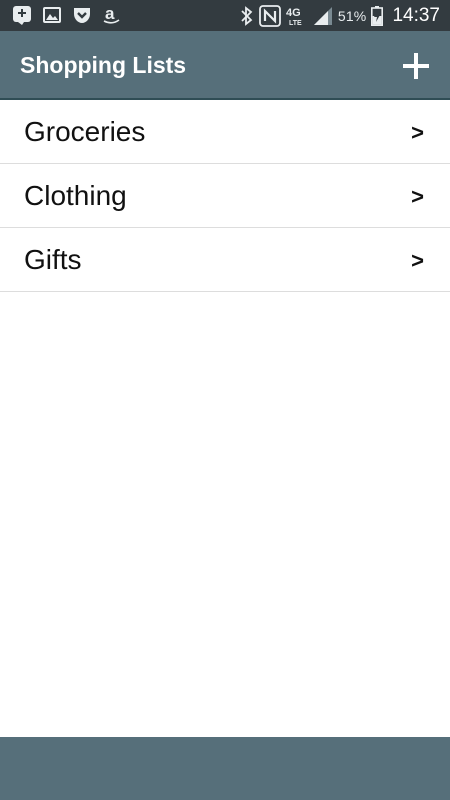  Describe the element at coordinates (225, 15) in the screenshot. I see `status-bar: a 4G LTE 51% 14:37` at that location.